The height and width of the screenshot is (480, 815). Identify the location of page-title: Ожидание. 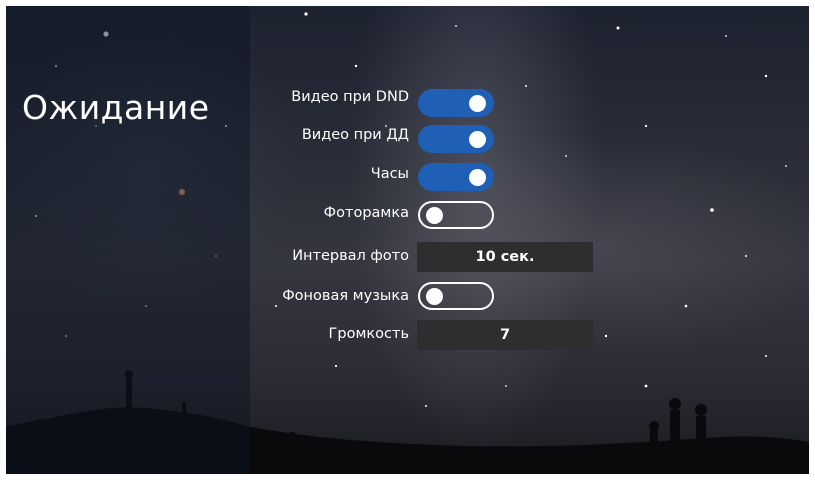
(116, 107).